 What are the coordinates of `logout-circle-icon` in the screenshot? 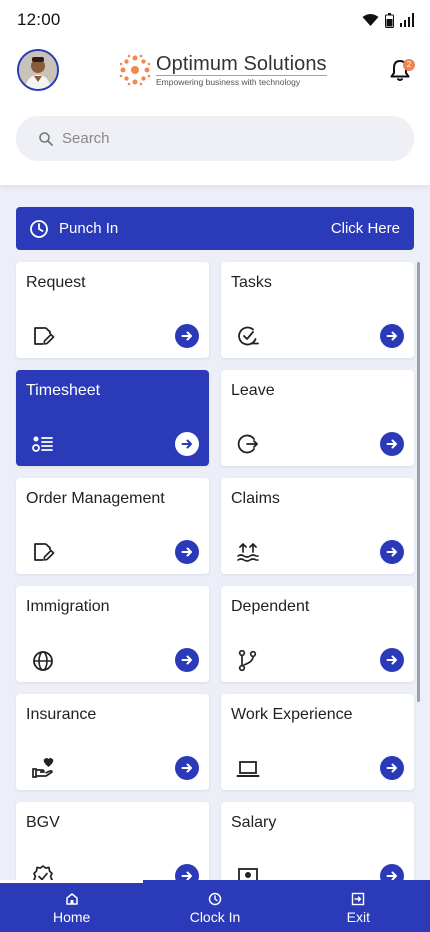 It's located at (247, 444).